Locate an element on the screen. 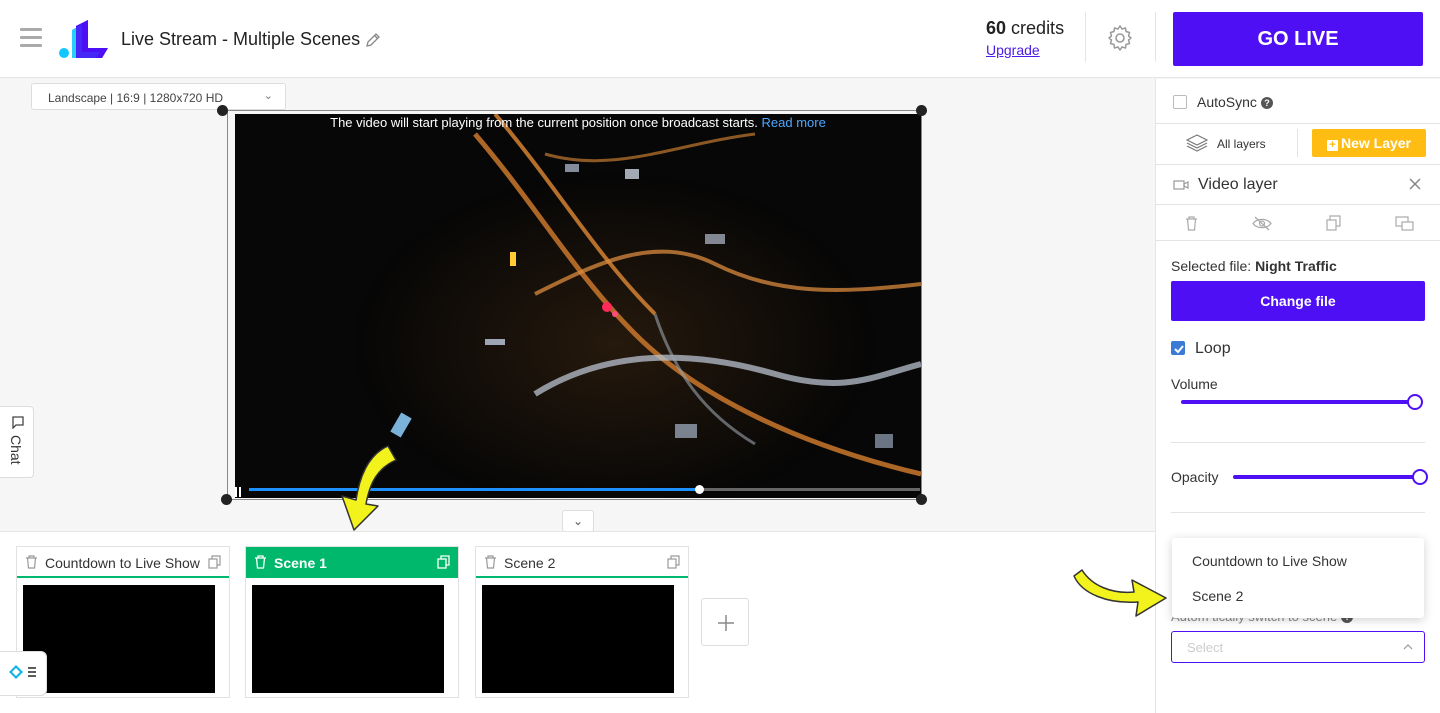 The height and width of the screenshot is (713, 1440). auto-switch-scene-select: Select is located at coordinates (1298, 647).